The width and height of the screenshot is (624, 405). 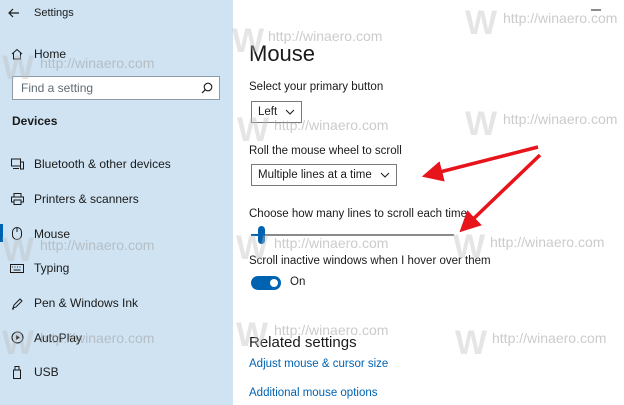 I want to click on adjust-mouse-cursor-link: Adjust mouse & cursor size, so click(x=318, y=364).